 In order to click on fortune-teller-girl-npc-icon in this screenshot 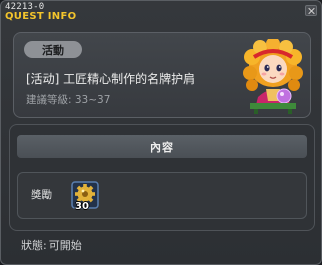, I will do `click(273, 76)`.